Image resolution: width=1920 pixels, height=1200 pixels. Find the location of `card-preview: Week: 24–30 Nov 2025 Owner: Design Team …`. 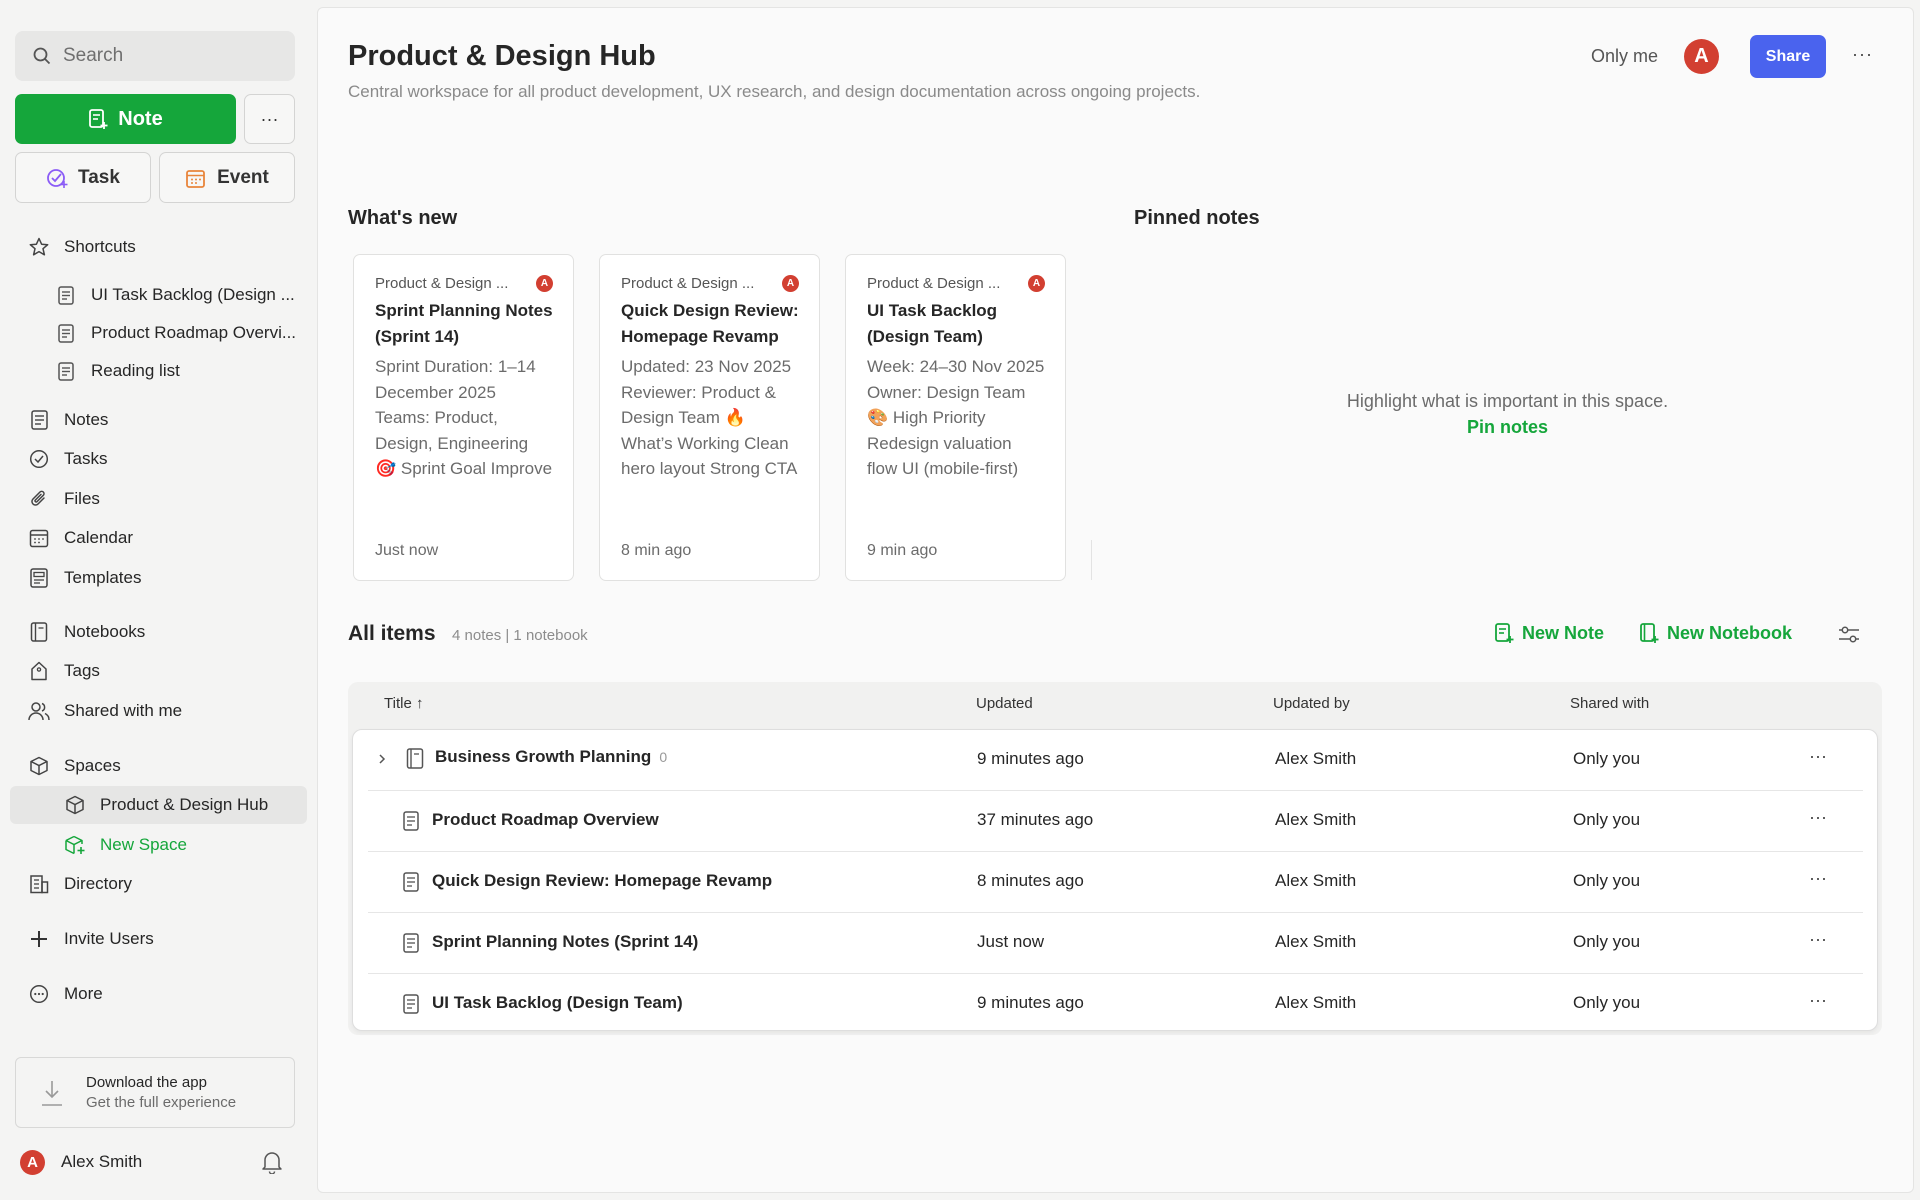

card-preview: Week: 24–30 Nov 2025 Owner: Design Team … is located at coordinates (956, 417).